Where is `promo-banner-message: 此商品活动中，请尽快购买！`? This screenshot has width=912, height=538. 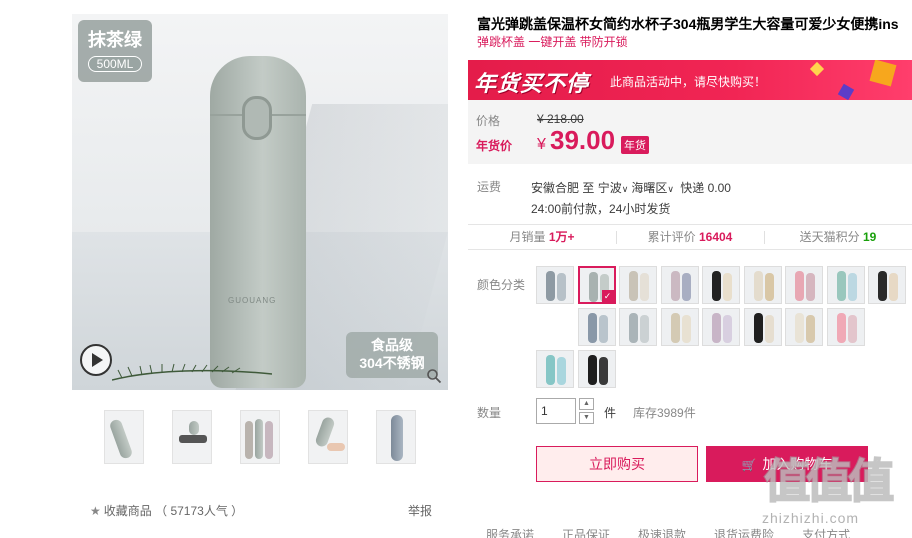
promo-banner-message: 此商品活动中，请尽快购买！ is located at coordinates (688, 82).